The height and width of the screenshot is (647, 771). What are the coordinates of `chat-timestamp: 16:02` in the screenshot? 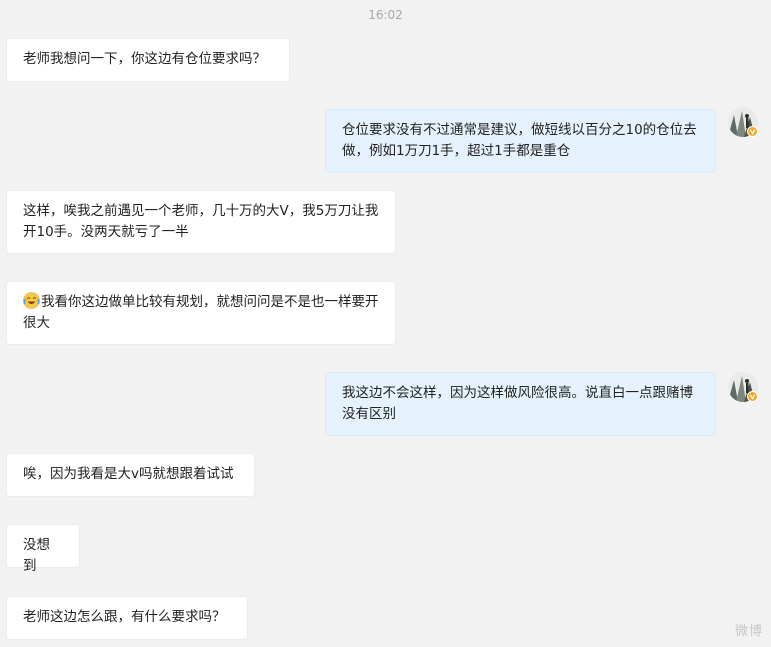 It's located at (385, 15).